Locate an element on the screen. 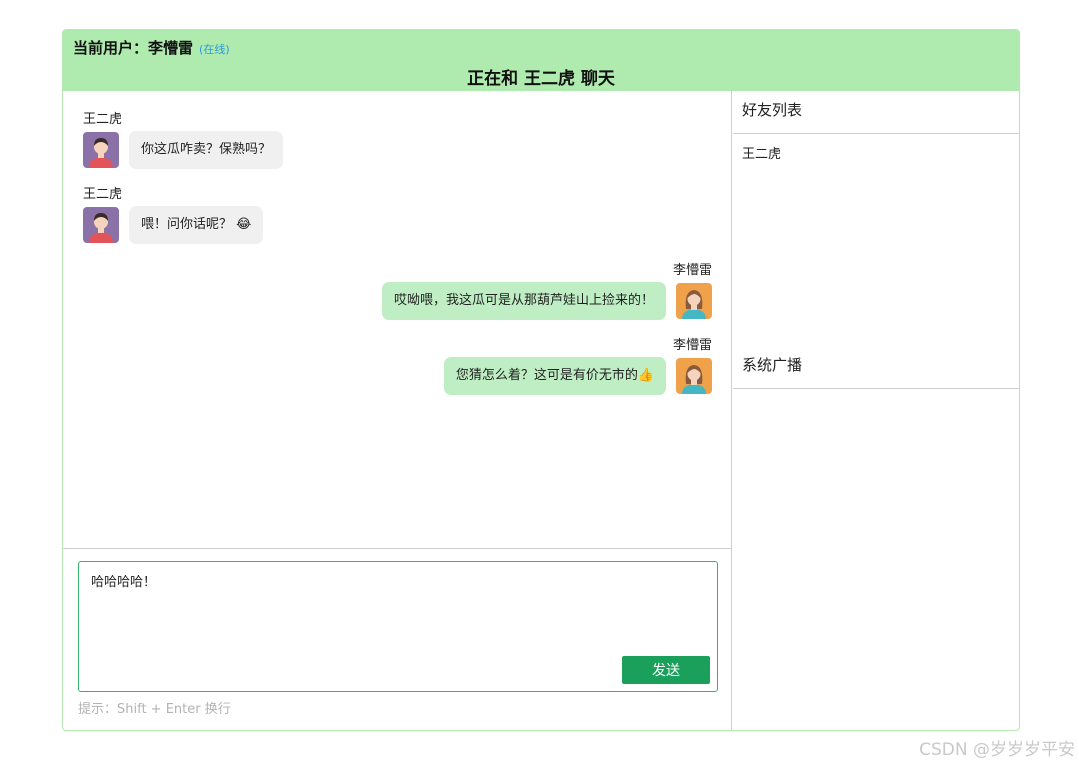 The image size is (1079, 764). message-item: 李懵雷 您猜怎么着？这可是有价无市的👍 is located at coordinates (577, 364).